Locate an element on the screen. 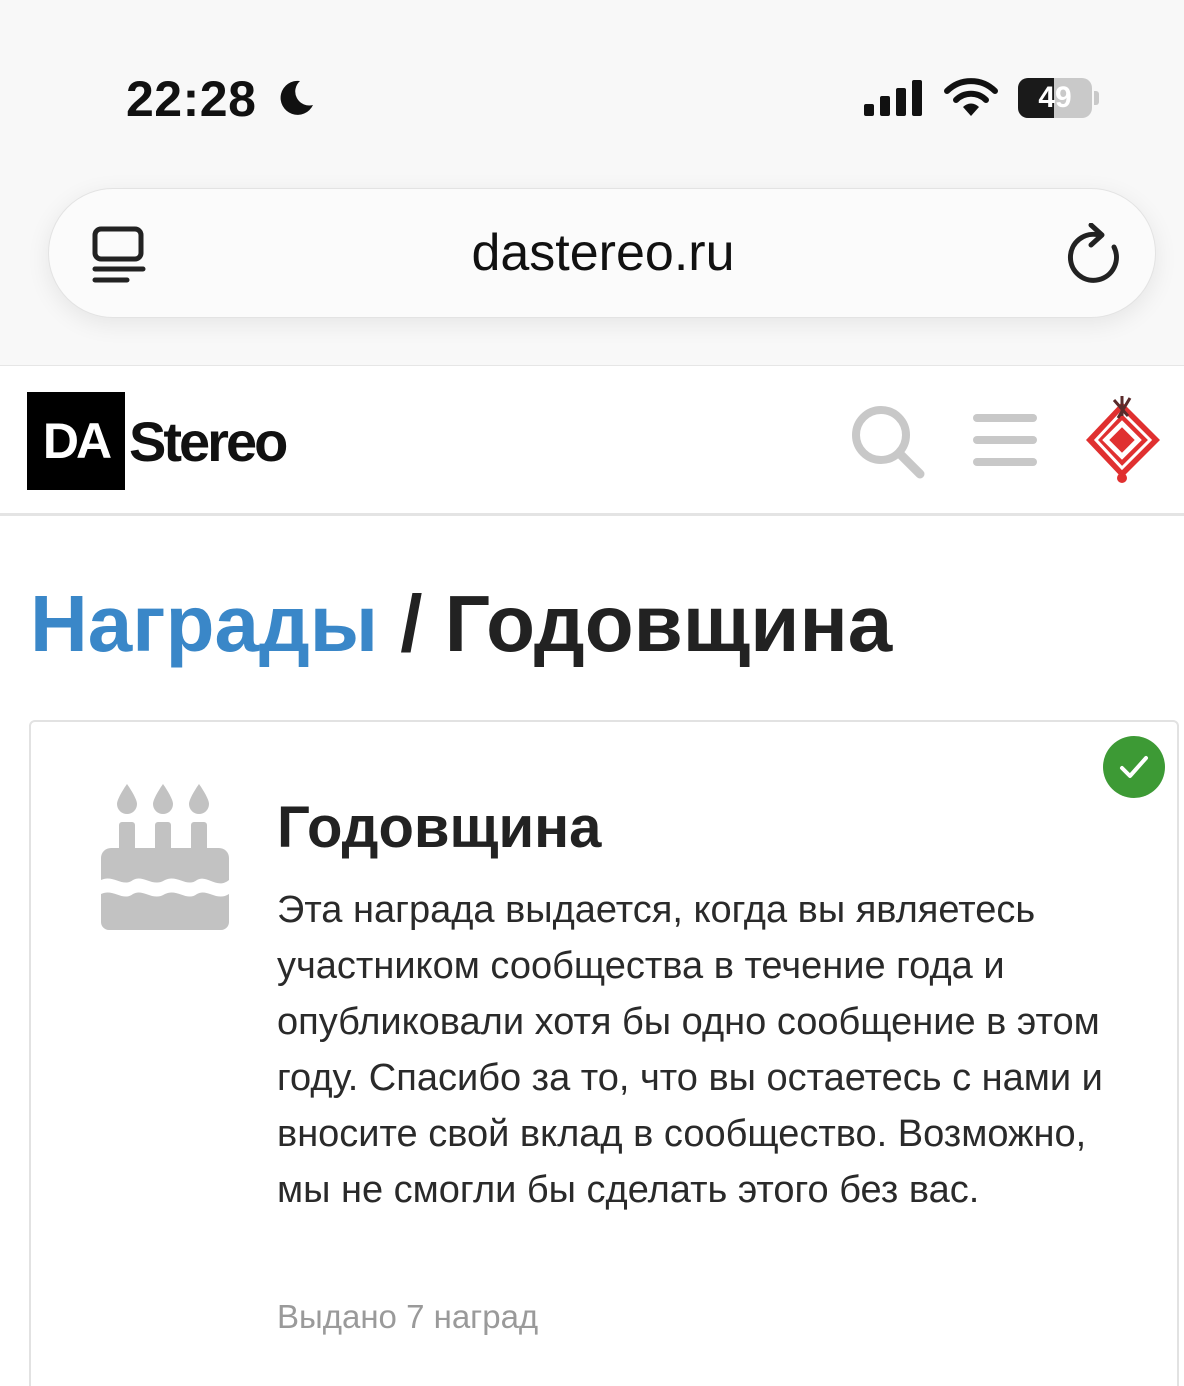 Image resolution: width=1184 pixels, height=1386 pixels. status-bar: 22:28 49 is located at coordinates (592, 70).